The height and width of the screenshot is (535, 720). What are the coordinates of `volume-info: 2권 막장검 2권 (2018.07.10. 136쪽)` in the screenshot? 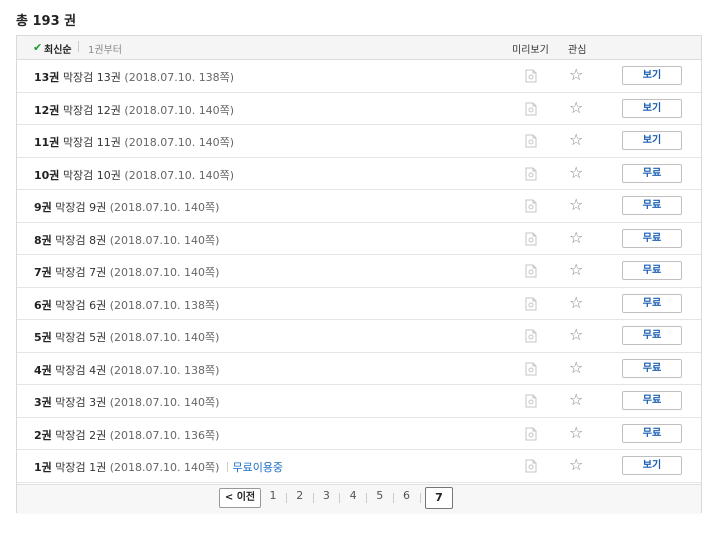 It's located at (126, 435).